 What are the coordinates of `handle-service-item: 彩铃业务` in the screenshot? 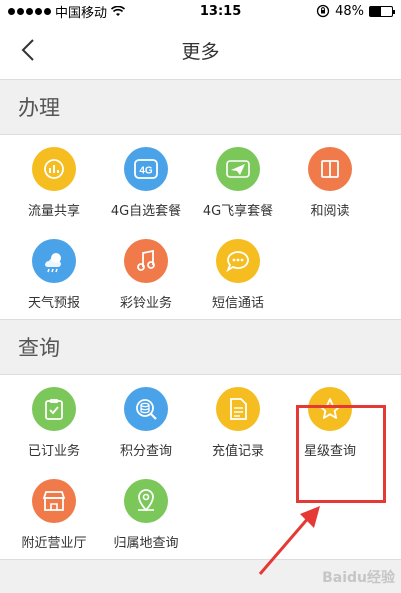 It's located at (146, 273).